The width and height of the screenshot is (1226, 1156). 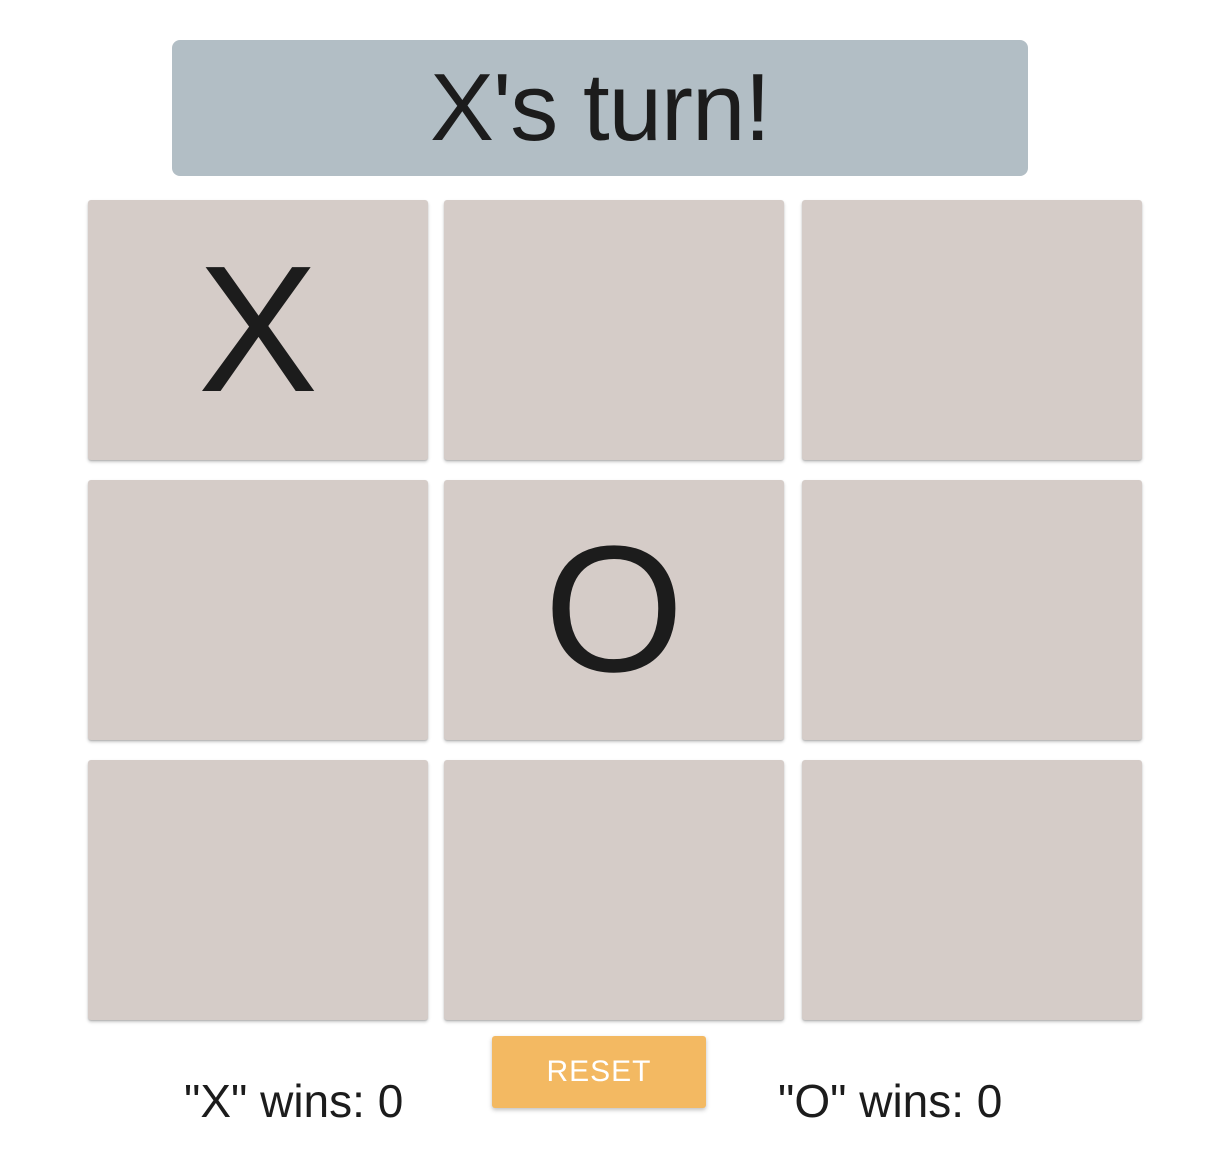 I want to click on cell-mark: X, so click(x=258, y=329).